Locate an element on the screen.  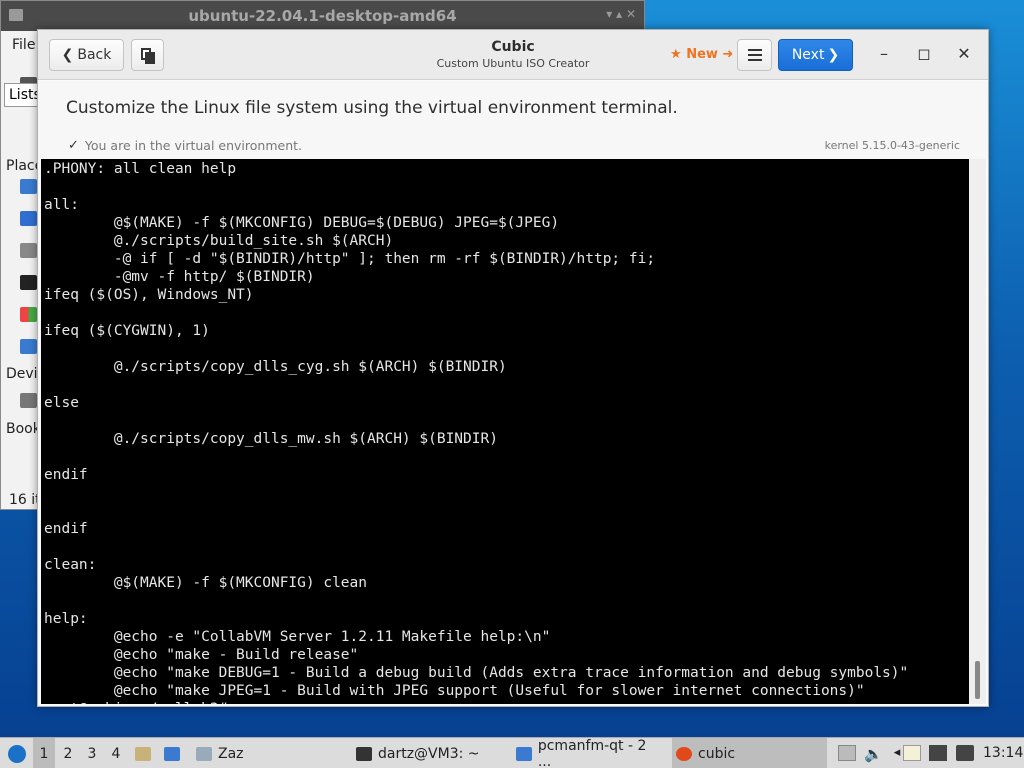
new-button: ★ New ➜ is located at coordinates (701, 54).